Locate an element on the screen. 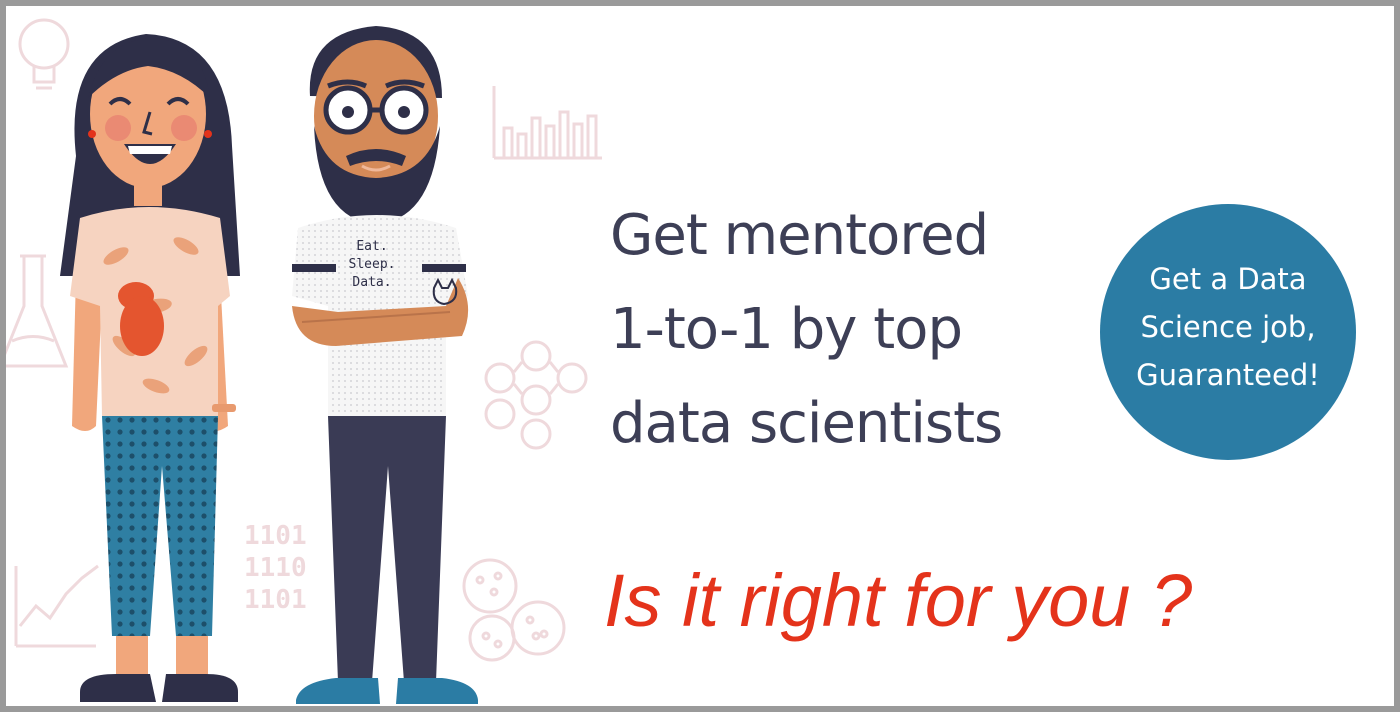 This screenshot has width=1400, height=712. bar-chart-icon is located at coordinates (547, 123).